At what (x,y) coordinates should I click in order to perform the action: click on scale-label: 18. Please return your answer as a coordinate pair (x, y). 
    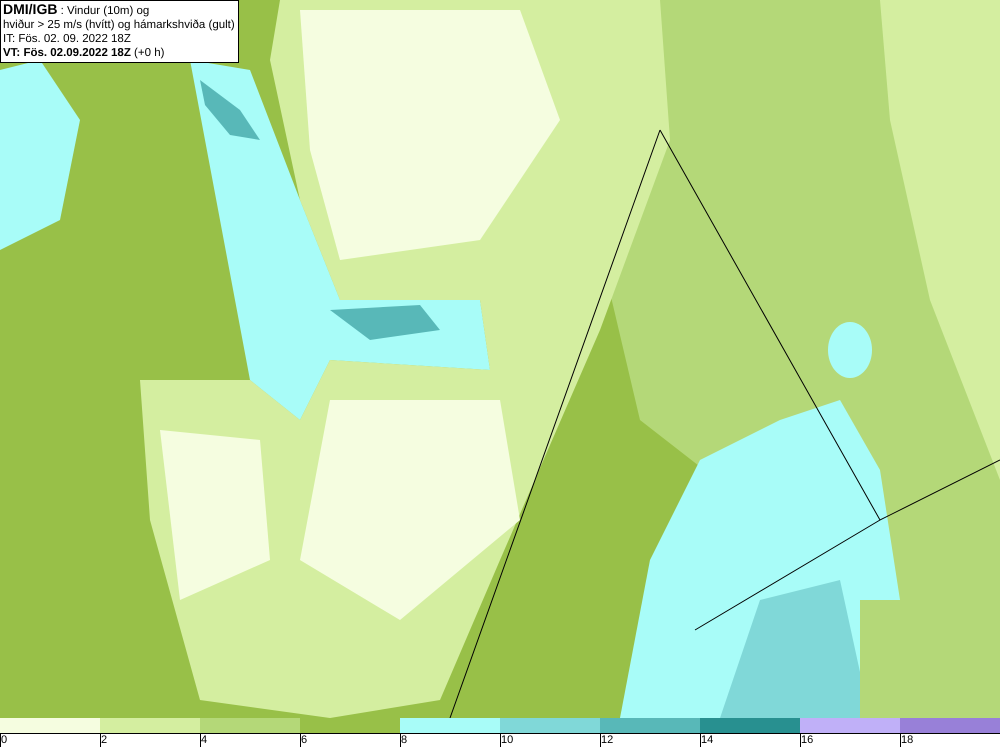
    Looking at the image, I should click on (907, 740).